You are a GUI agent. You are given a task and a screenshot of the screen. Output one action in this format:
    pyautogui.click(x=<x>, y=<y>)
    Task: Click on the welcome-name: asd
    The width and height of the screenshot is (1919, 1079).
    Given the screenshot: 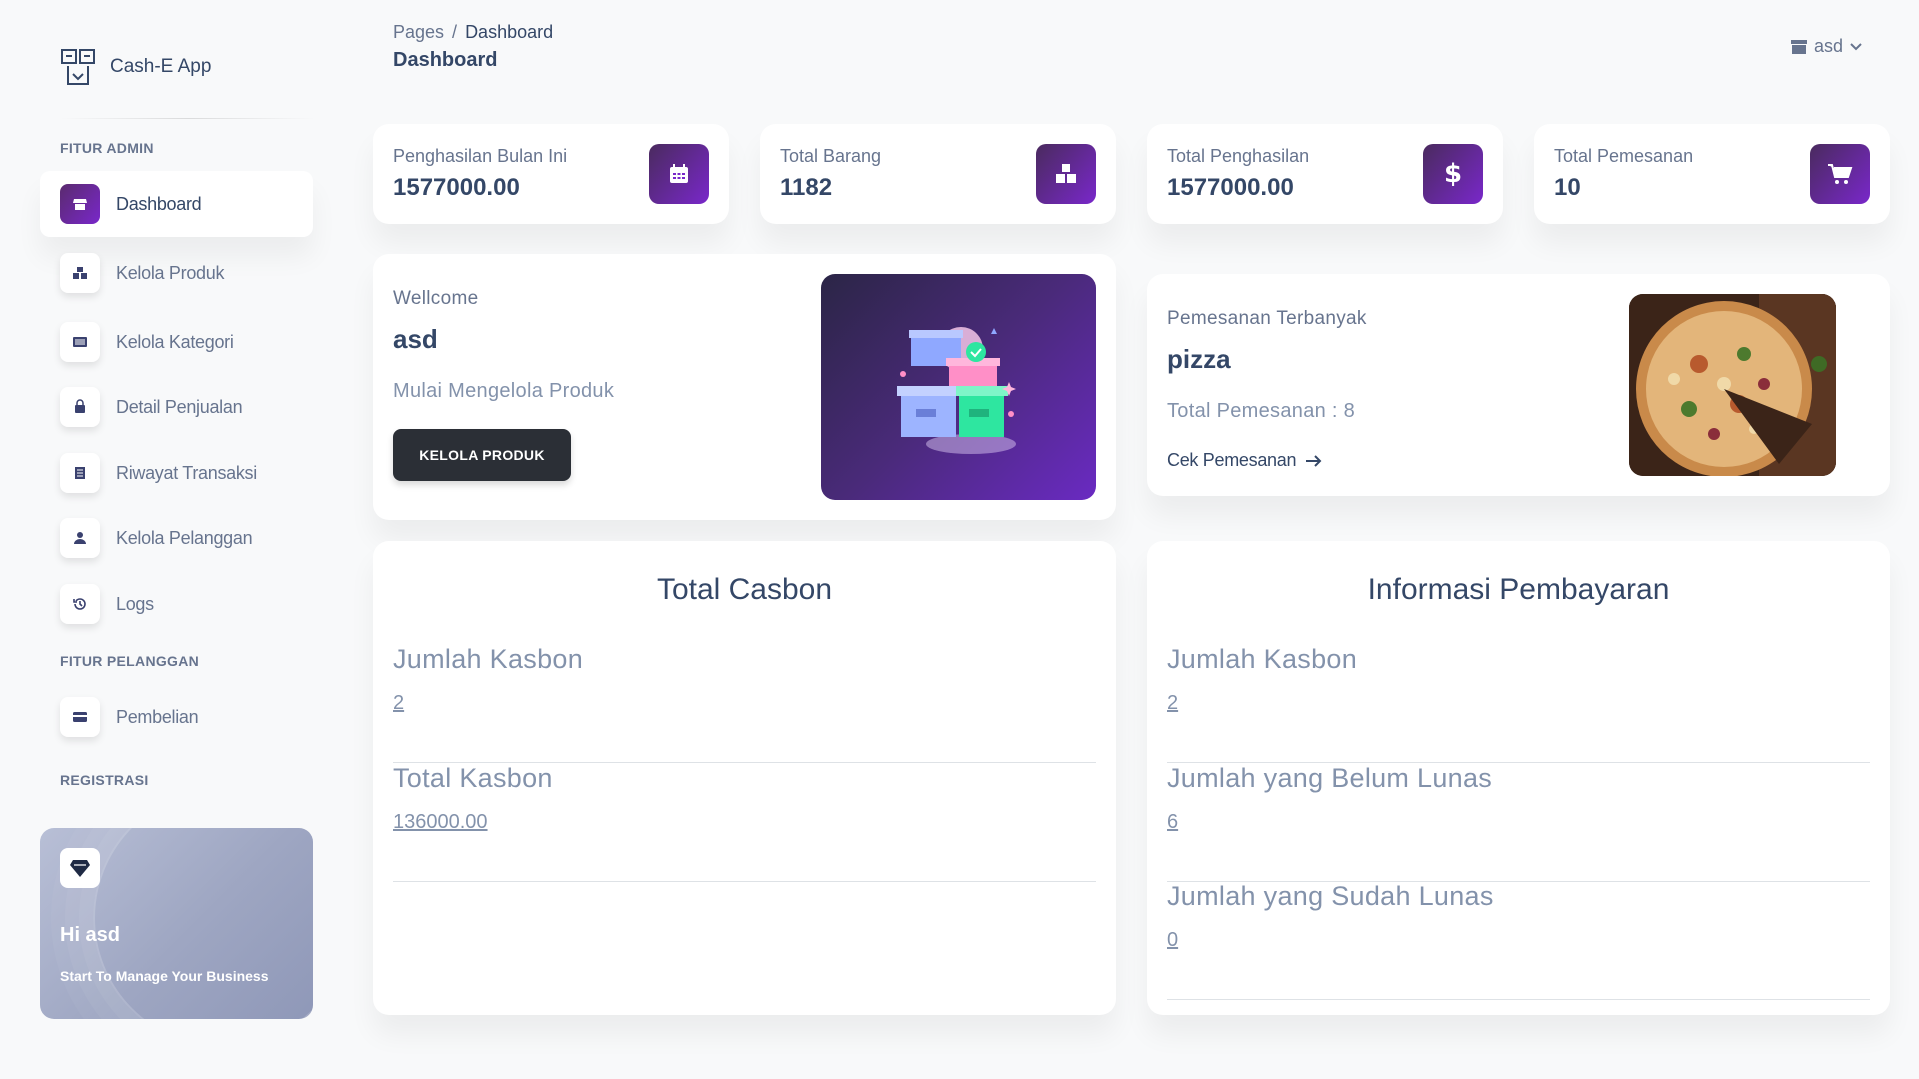 What is the action you would take?
    pyautogui.click(x=415, y=339)
    